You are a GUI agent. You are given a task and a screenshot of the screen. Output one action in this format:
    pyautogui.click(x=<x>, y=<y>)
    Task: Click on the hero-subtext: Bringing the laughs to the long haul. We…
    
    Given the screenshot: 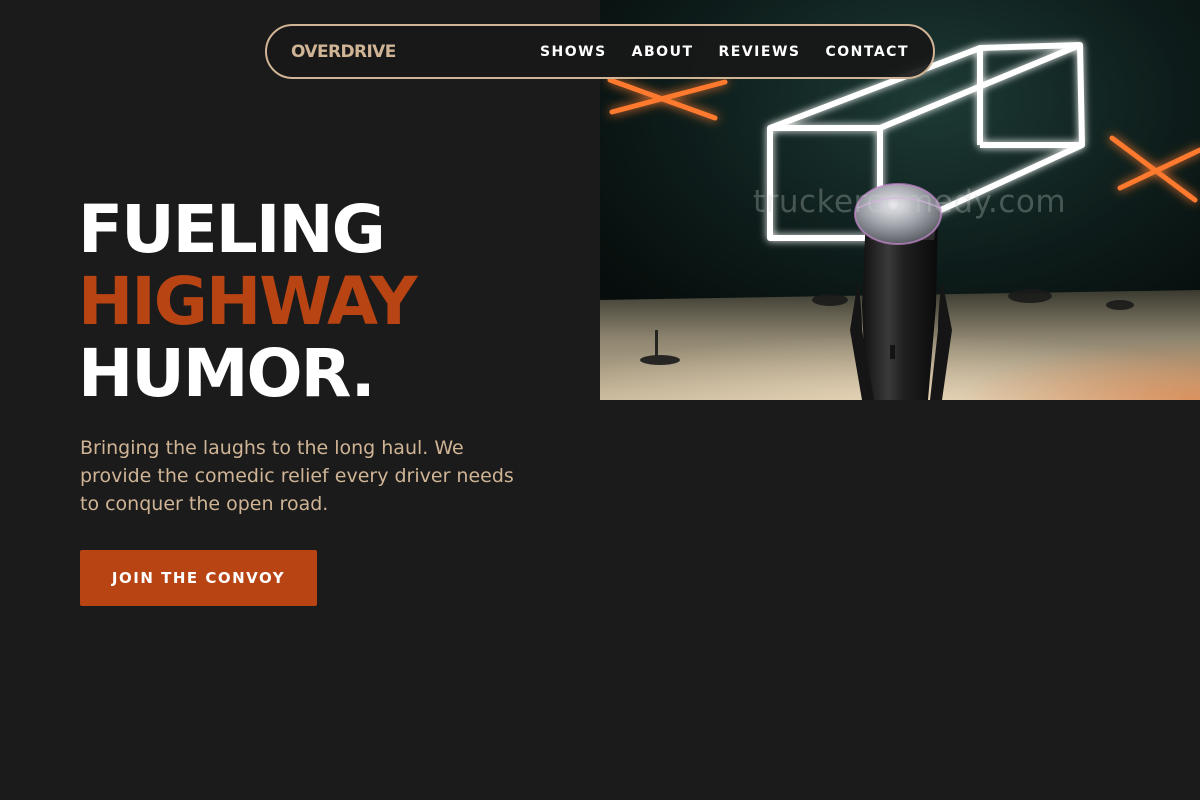 What is the action you would take?
    pyautogui.click(x=297, y=476)
    